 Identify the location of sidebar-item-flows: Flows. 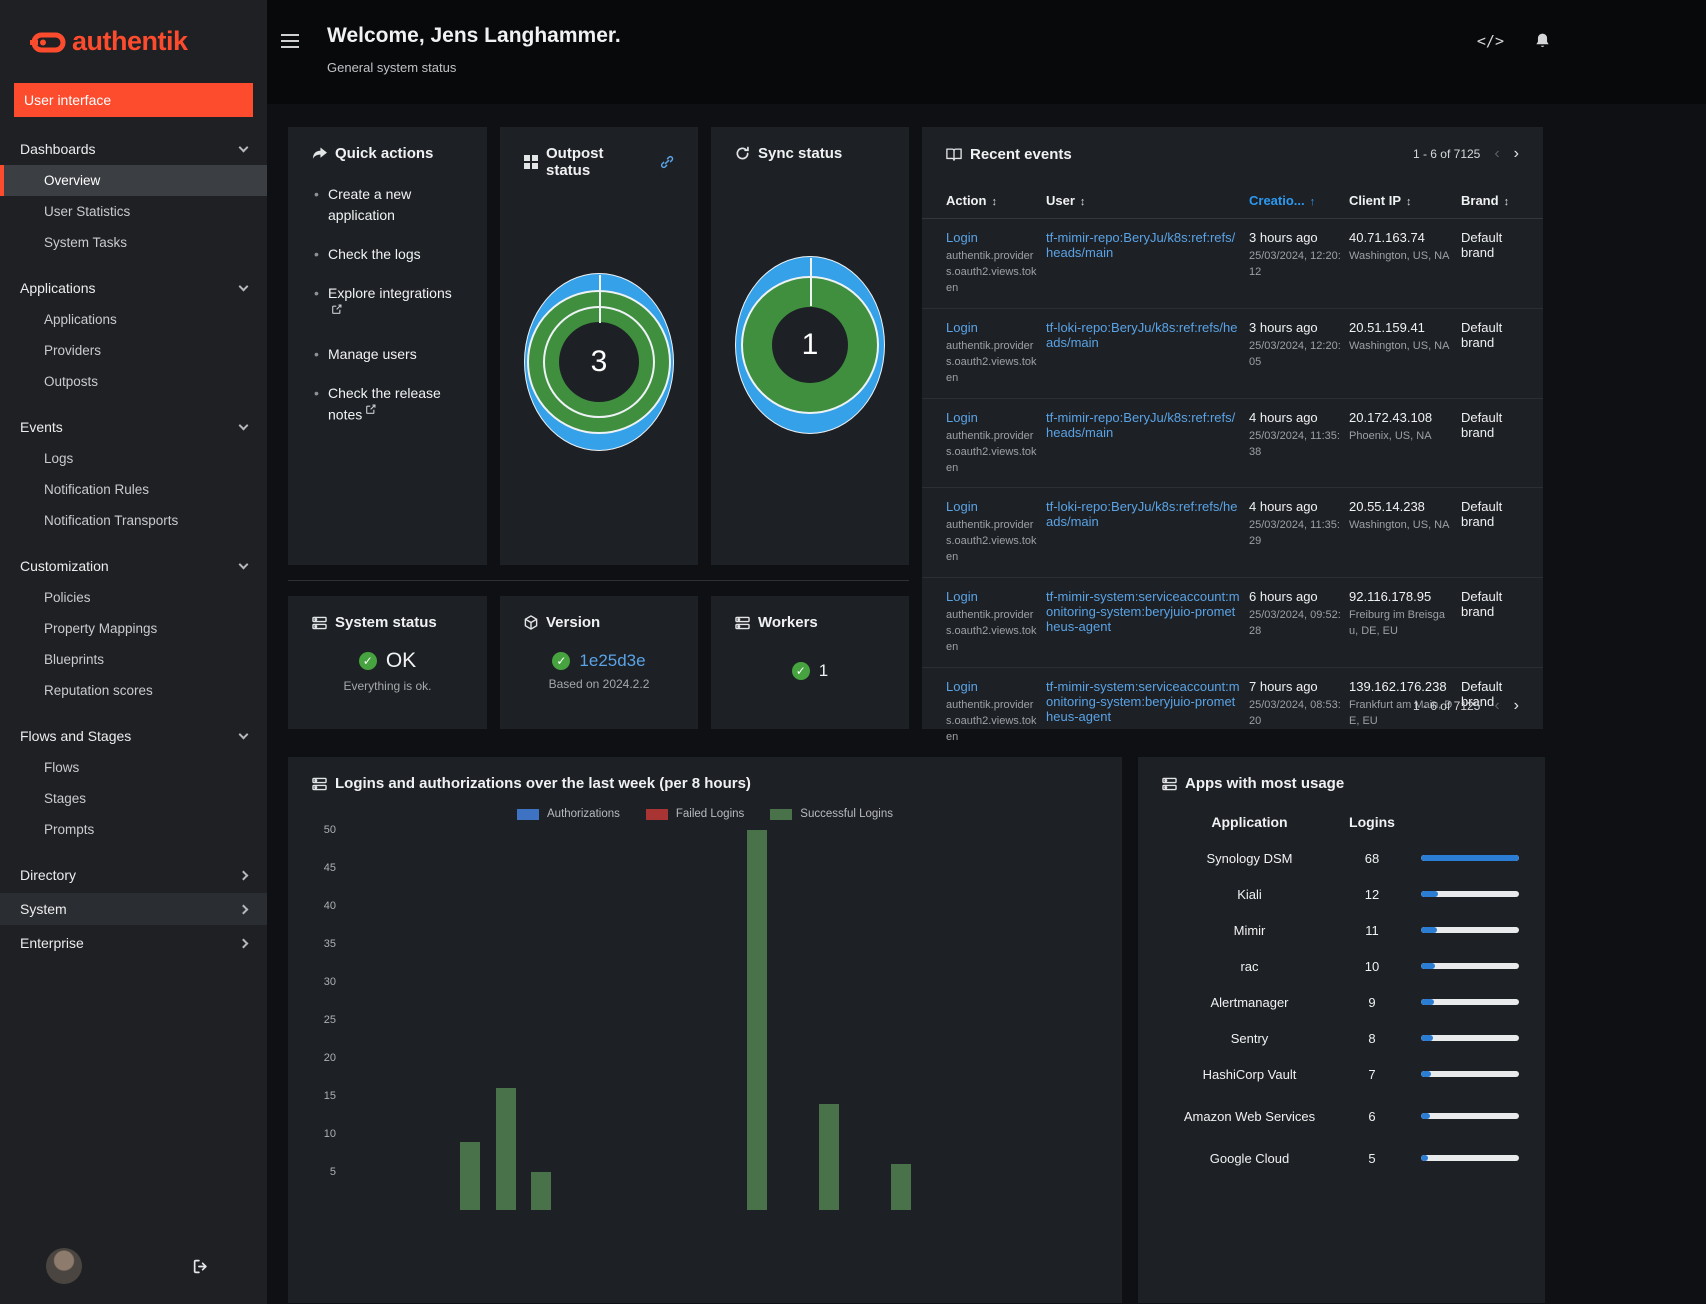
(133, 767).